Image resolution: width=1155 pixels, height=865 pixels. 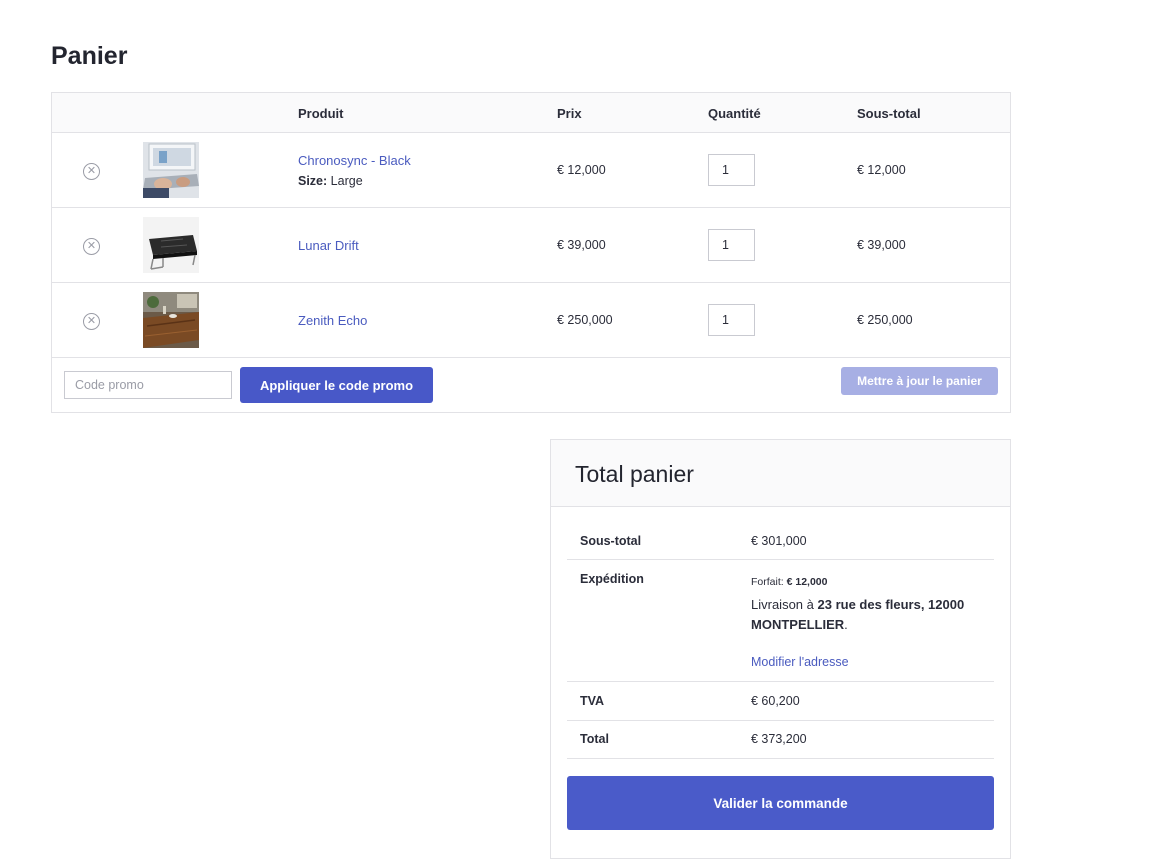 What do you see at coordinates (780, 473) in the screenshot?
I see `cart-totals-header: Total panier` at bounding box center [780, 473].